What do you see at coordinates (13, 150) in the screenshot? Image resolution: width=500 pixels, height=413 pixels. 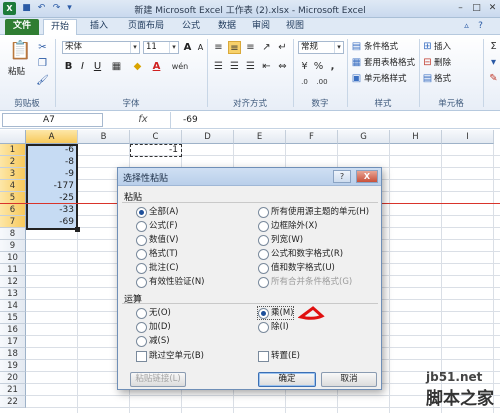 I see `row-header-1: 1` at bounding box center [13, 150].